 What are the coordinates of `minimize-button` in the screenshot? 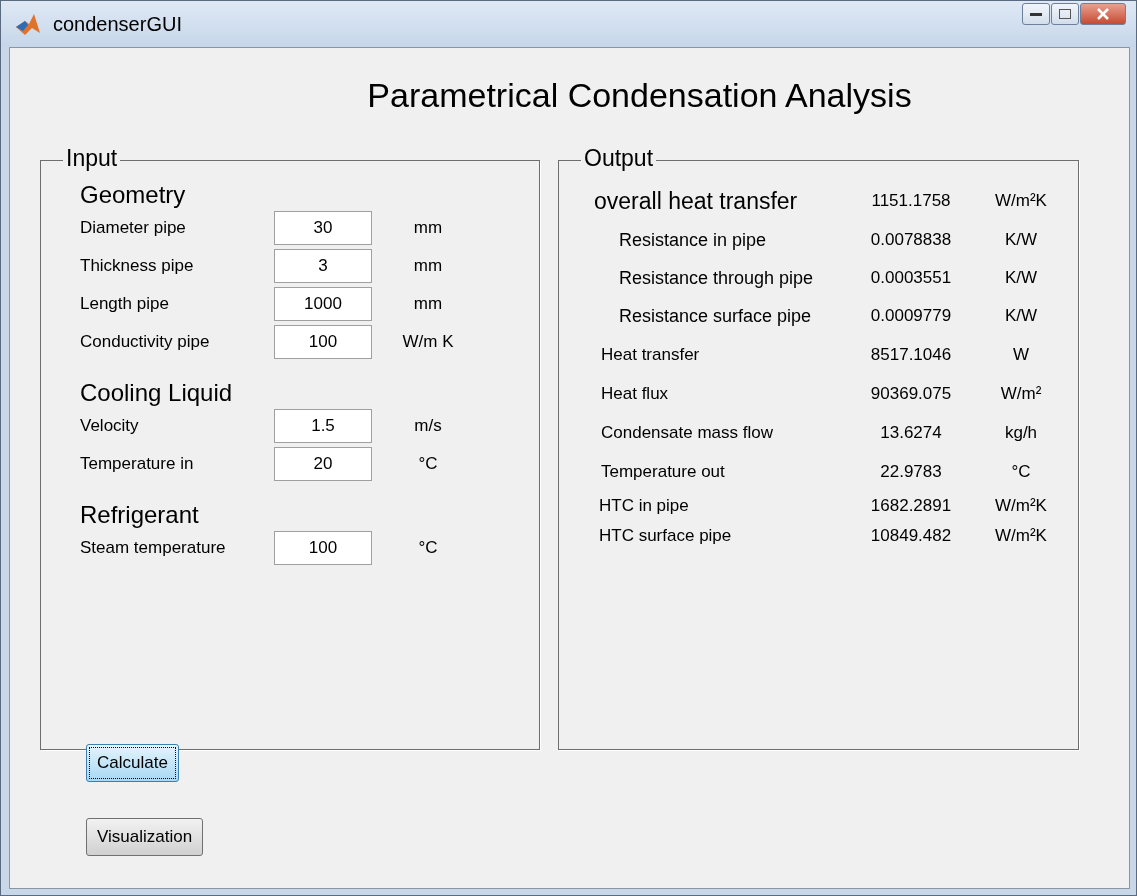 It's located at (1036, 14).